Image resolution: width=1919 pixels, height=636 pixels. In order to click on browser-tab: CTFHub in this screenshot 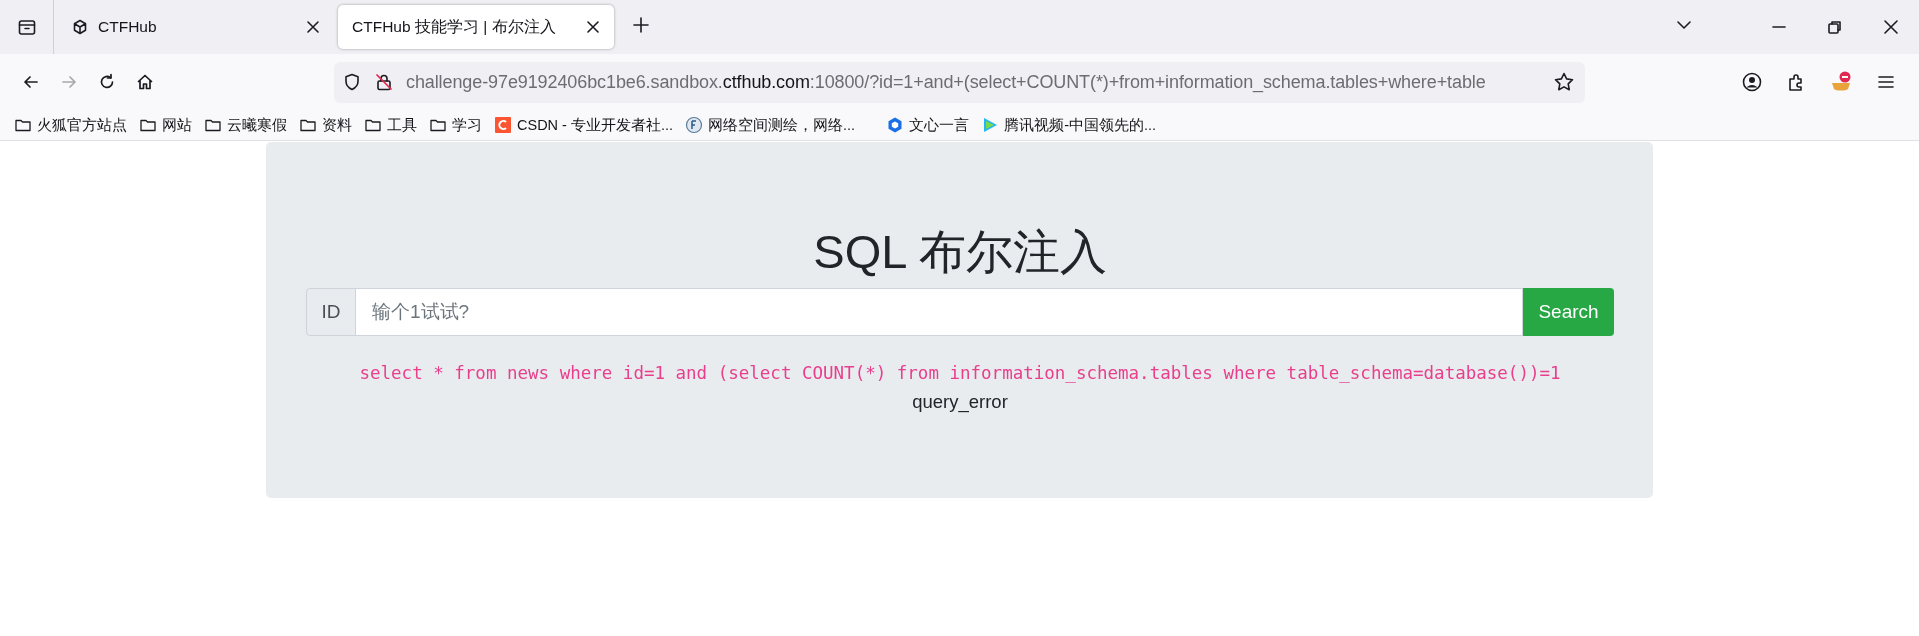, I will do `click(196, 27)`.